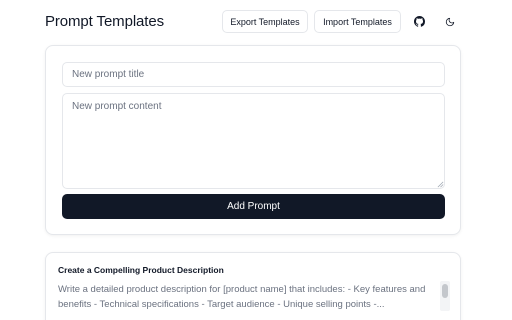 The image size is (512, 320). I want to click on import-templates-button: Import Templates, so click(357, 21).